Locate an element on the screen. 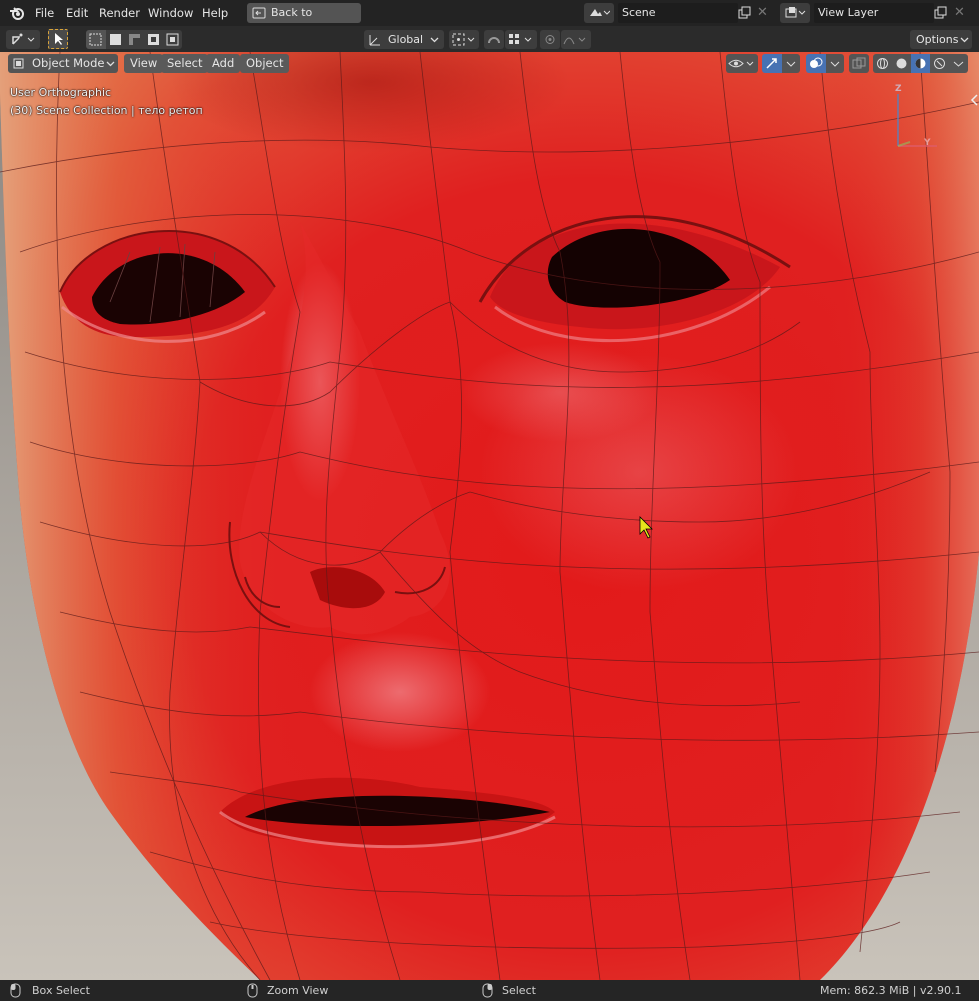 The image size is (979, 1001). view-name-label: User Orthographic is located at coordinates (61, 92).